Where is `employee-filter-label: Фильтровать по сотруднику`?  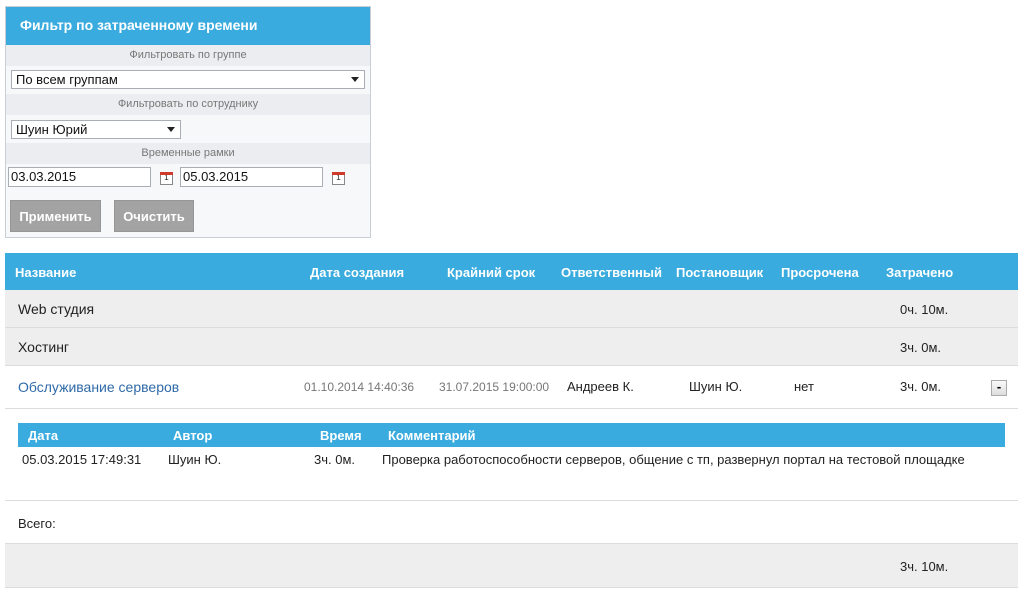 employee-filter-label: Фильтровать по сотруднику is located at coordinates (188, 104).